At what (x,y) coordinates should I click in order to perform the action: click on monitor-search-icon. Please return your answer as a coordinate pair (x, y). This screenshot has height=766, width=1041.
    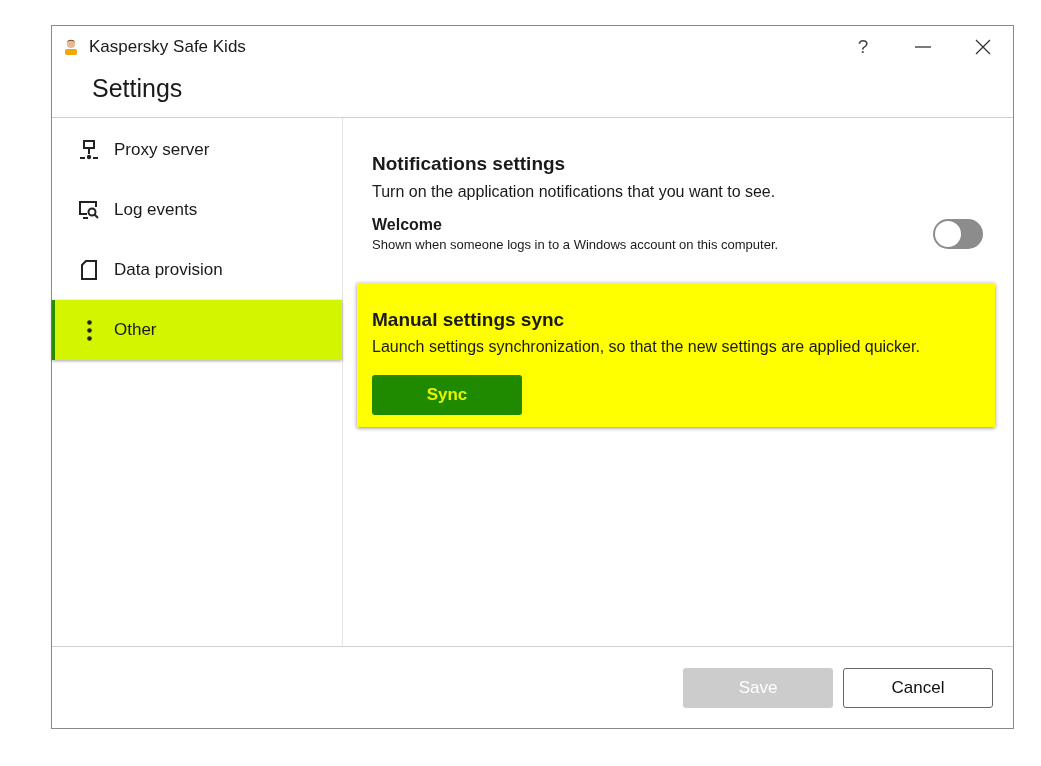
    Looking at the image, I should click on (89, 210).